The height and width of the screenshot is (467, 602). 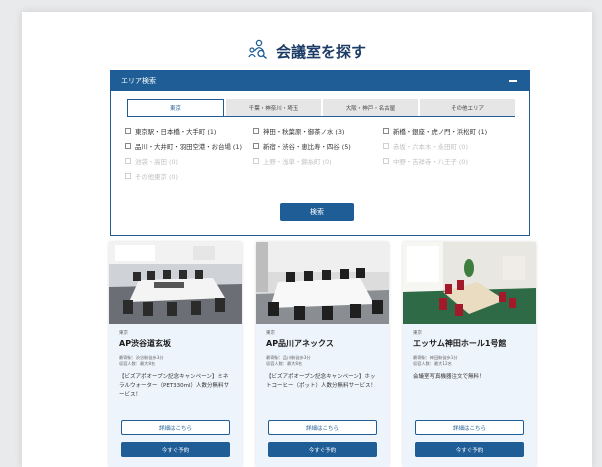 What do you see at coordinates (259, 51) in the screenshot?
I see `meeting-people-icon` at bounding box center [259, 51].